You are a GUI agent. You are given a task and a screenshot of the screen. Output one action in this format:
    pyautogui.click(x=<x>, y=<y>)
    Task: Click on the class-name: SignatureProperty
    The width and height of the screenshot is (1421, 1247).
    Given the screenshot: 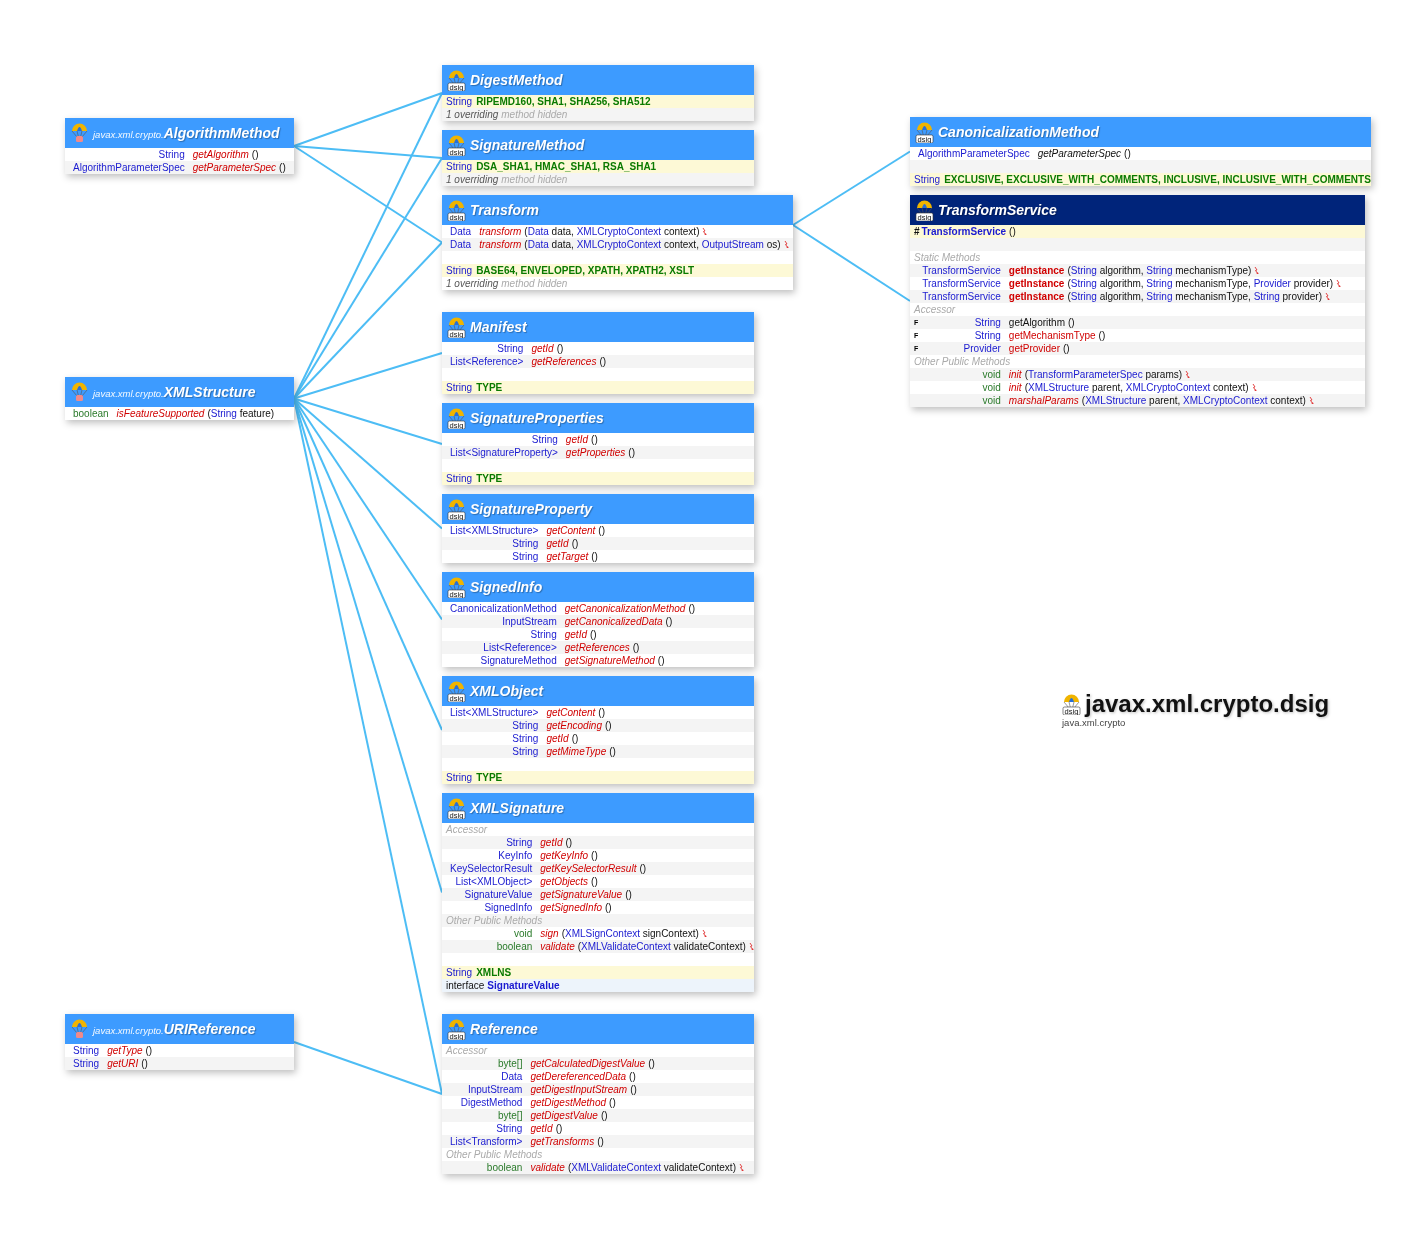 What is the action you would take?
    pyautogui.click(x=531, y=509)
    